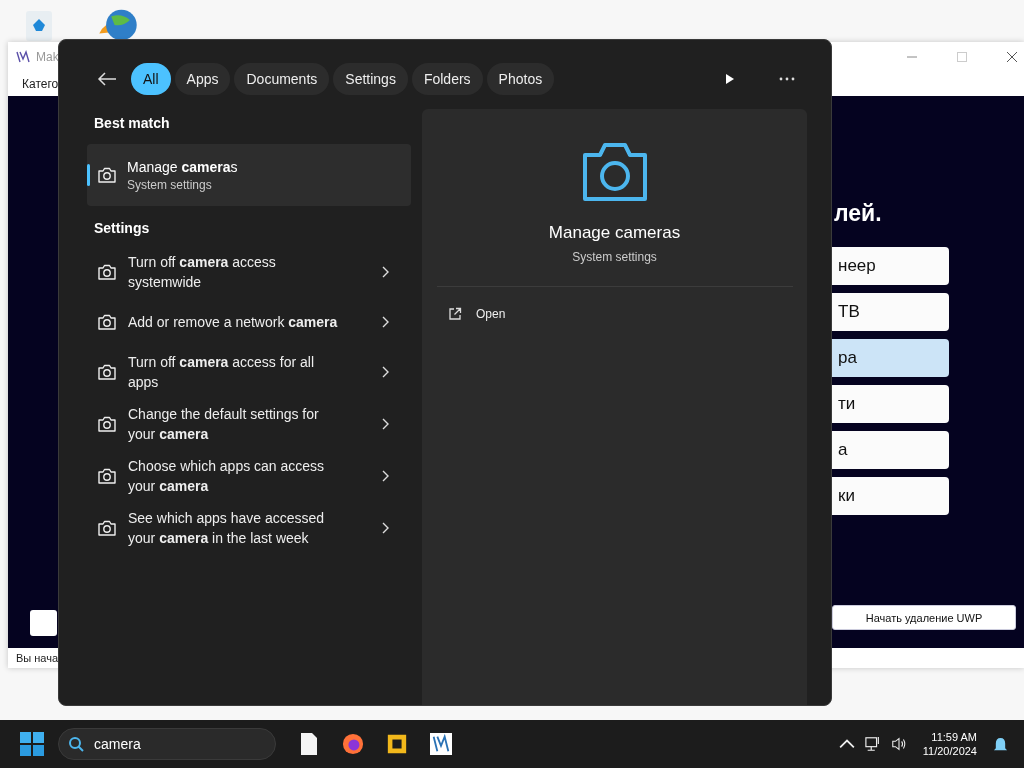 The width and height of the screenshot is (1024, 768). What do you see at coordinates (787, 79) in the screenshot?
I see `more-options-icon` at bounding box center [787, 79].